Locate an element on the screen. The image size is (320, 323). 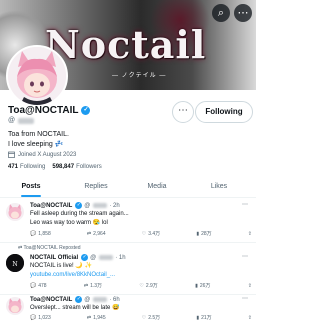
repost-button: ⇄ 2,964 is located at coordinates (96, 233).